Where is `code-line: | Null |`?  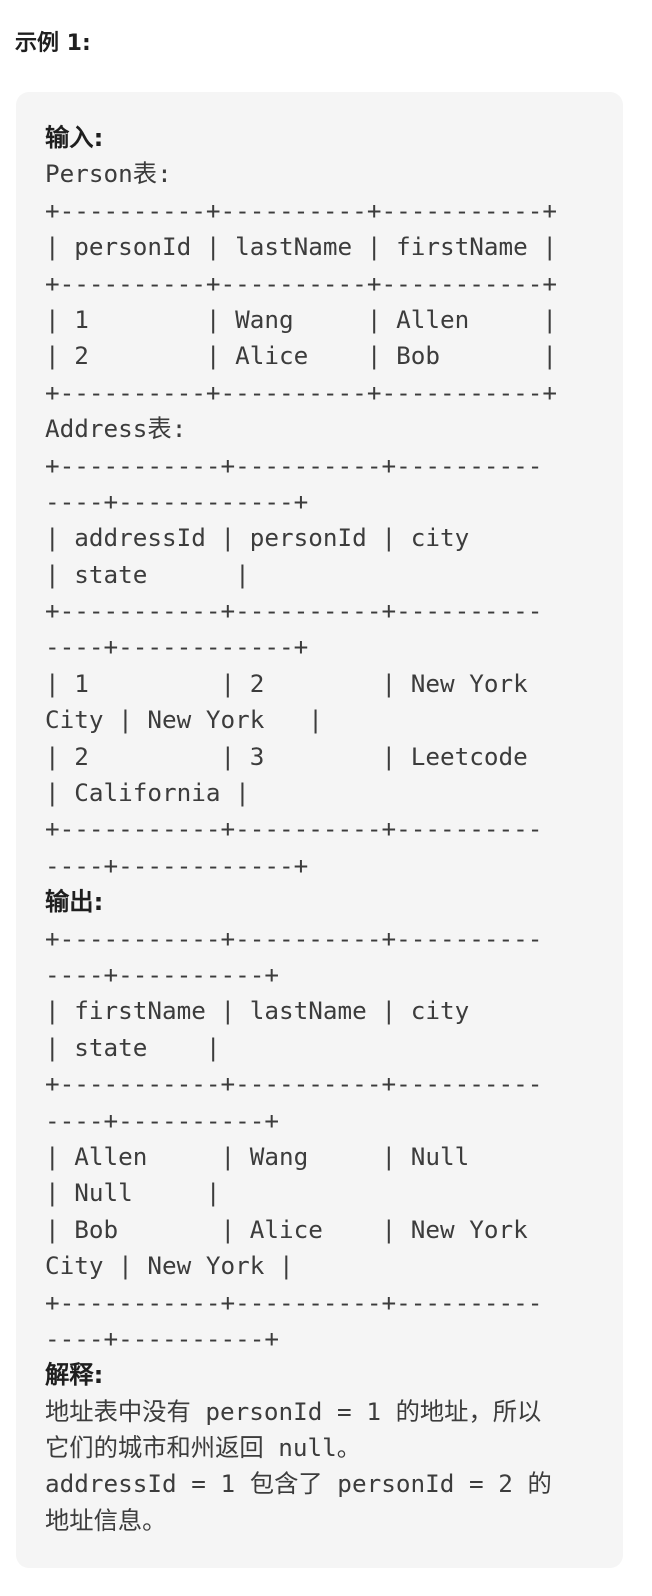
code-line: | Null | is located at coordinates (133, 1193).